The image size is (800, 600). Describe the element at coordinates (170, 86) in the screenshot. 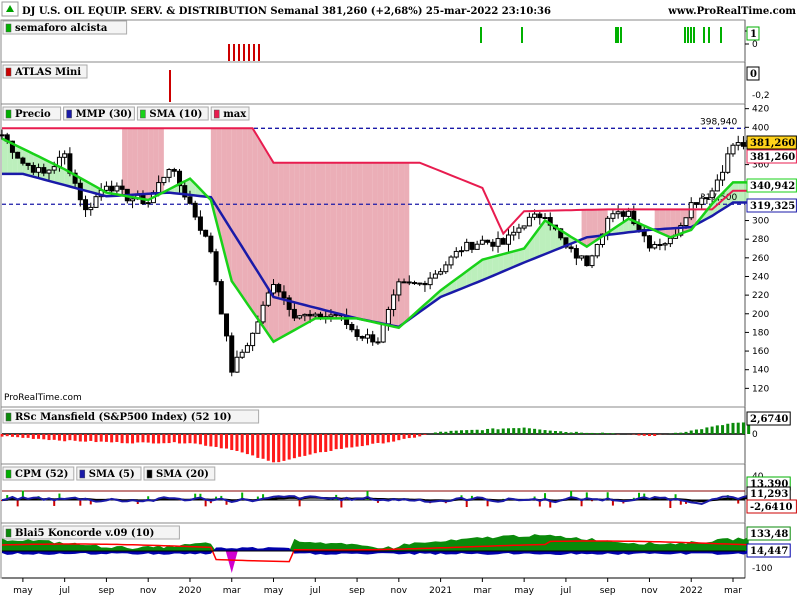

I see `atlas-bar` at that location.